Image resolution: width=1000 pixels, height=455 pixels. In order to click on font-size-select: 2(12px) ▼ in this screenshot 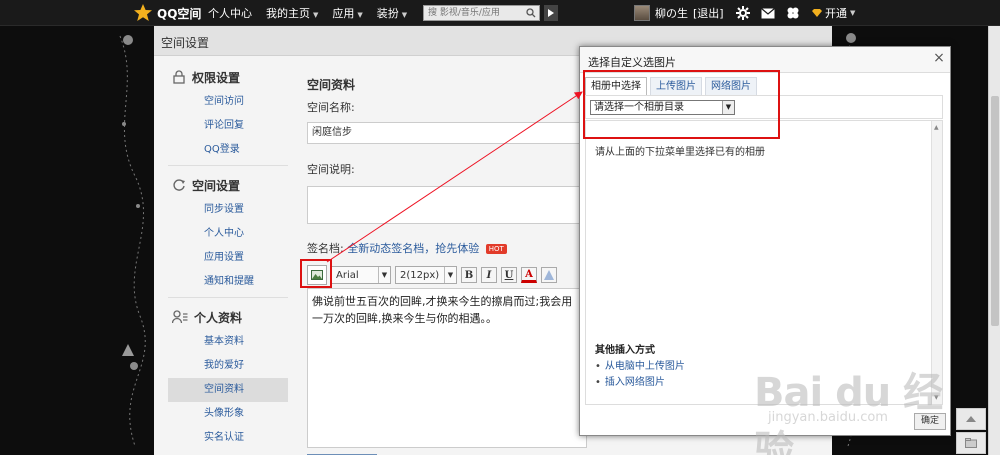, I will do `click(426, 275)`.